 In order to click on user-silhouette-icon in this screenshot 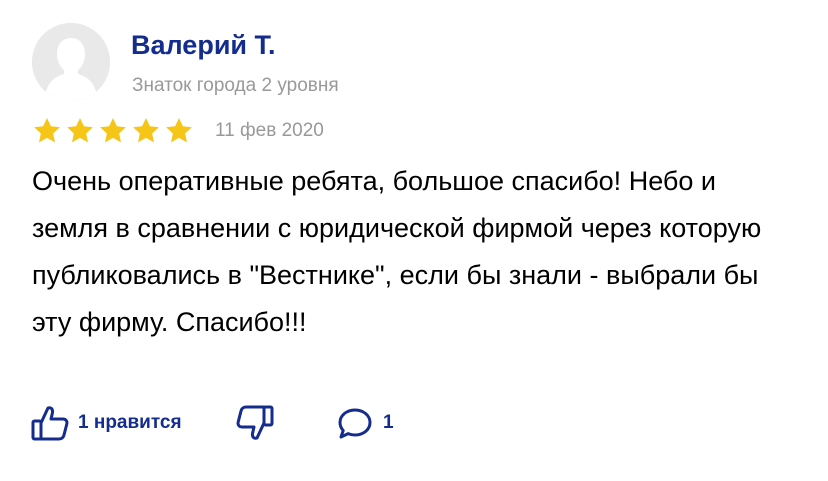, I will do `click(71, 62)`.